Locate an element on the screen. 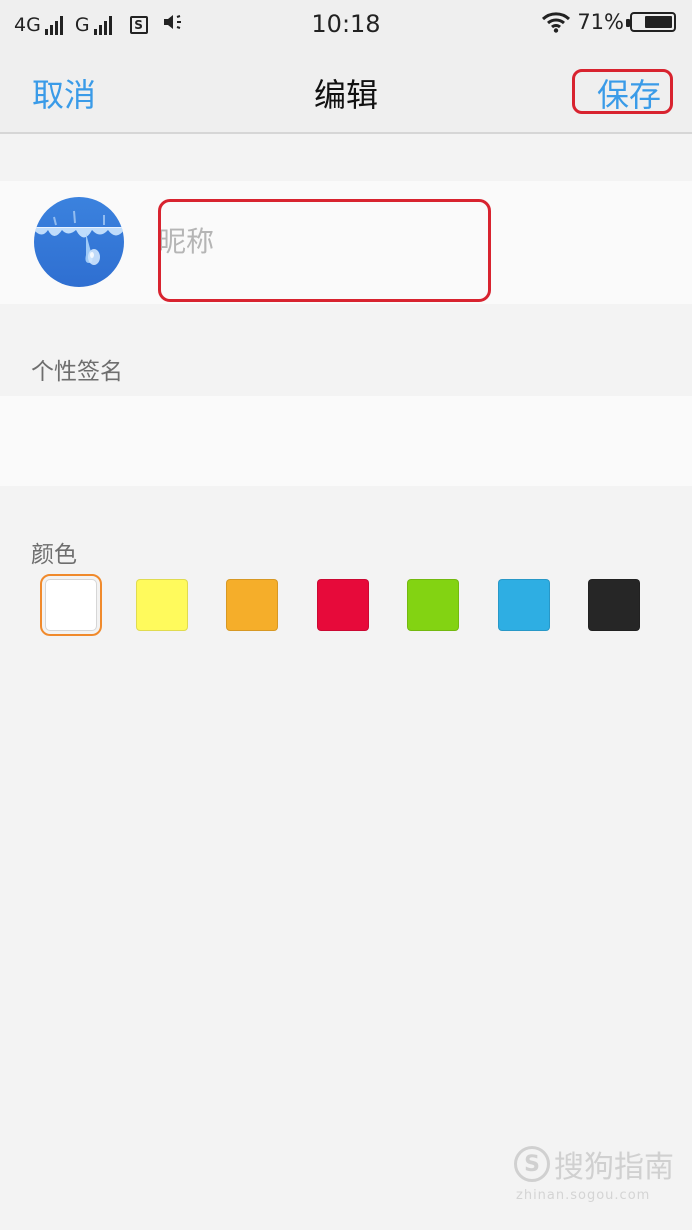  avatar-image is located at coordinates (79, 242).